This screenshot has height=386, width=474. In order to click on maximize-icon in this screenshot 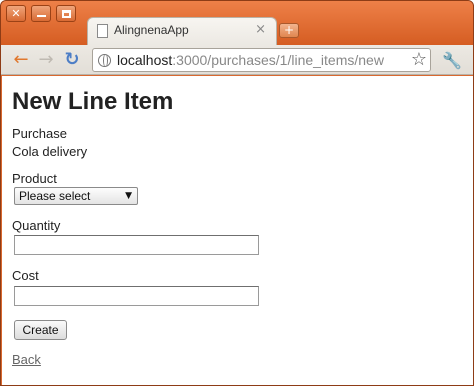, I will do `click(66, 14)`.